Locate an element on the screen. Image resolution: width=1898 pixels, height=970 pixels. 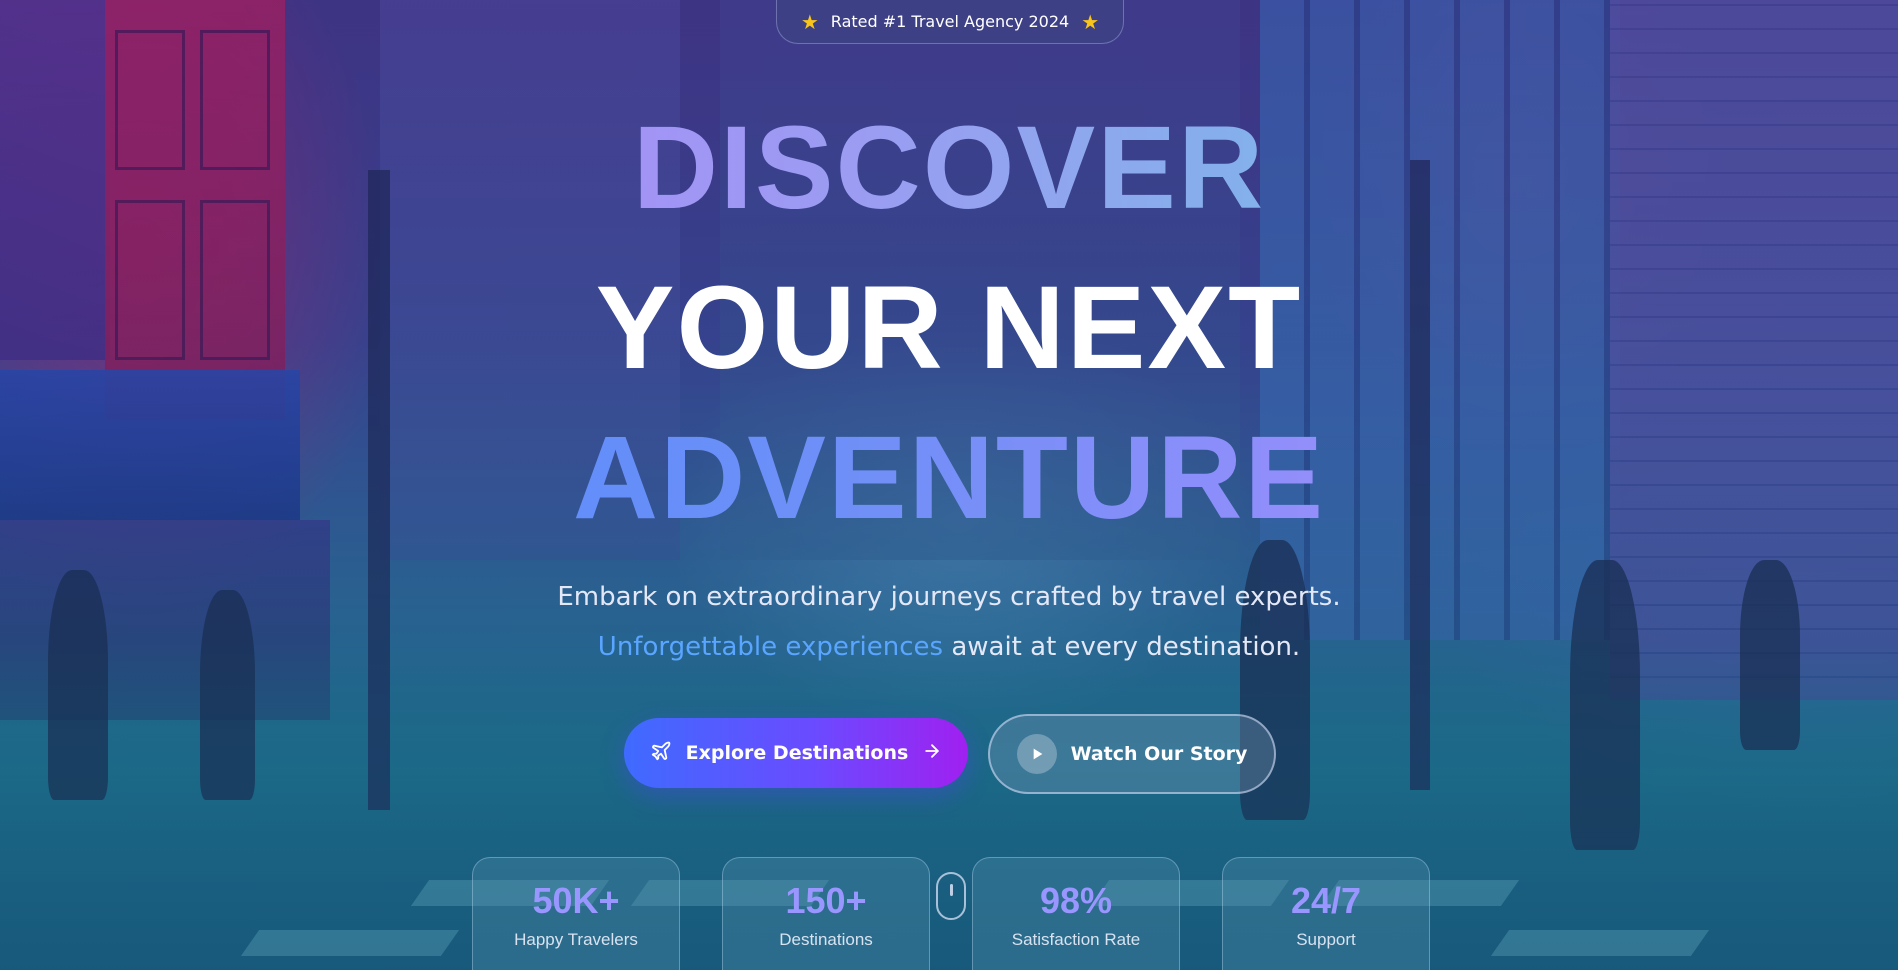
stat-label: Destinations is located at coordinates (826, 939).